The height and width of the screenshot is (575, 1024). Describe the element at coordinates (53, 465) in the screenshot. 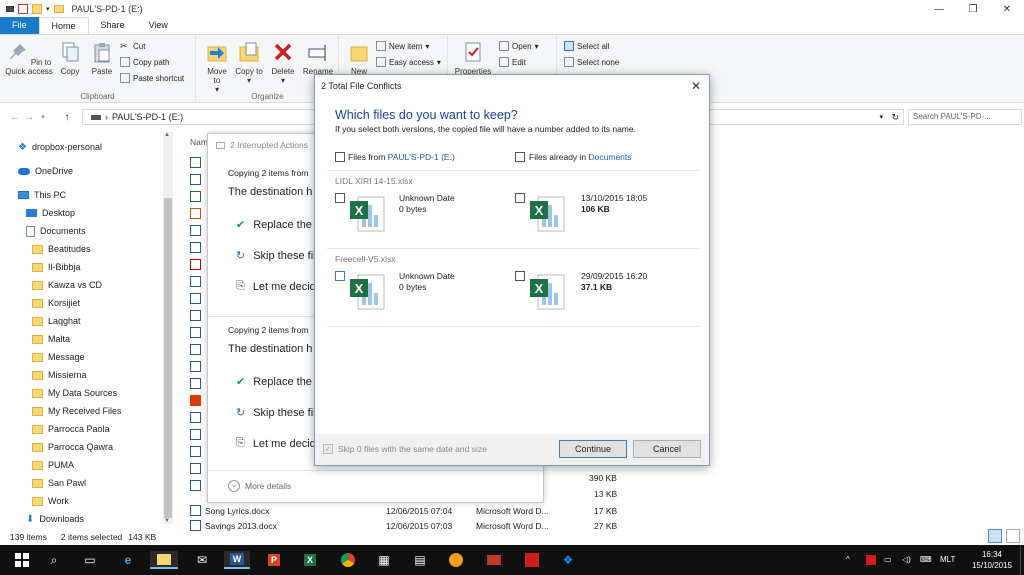

I see `nav-item-folder: PUMA` at that location.